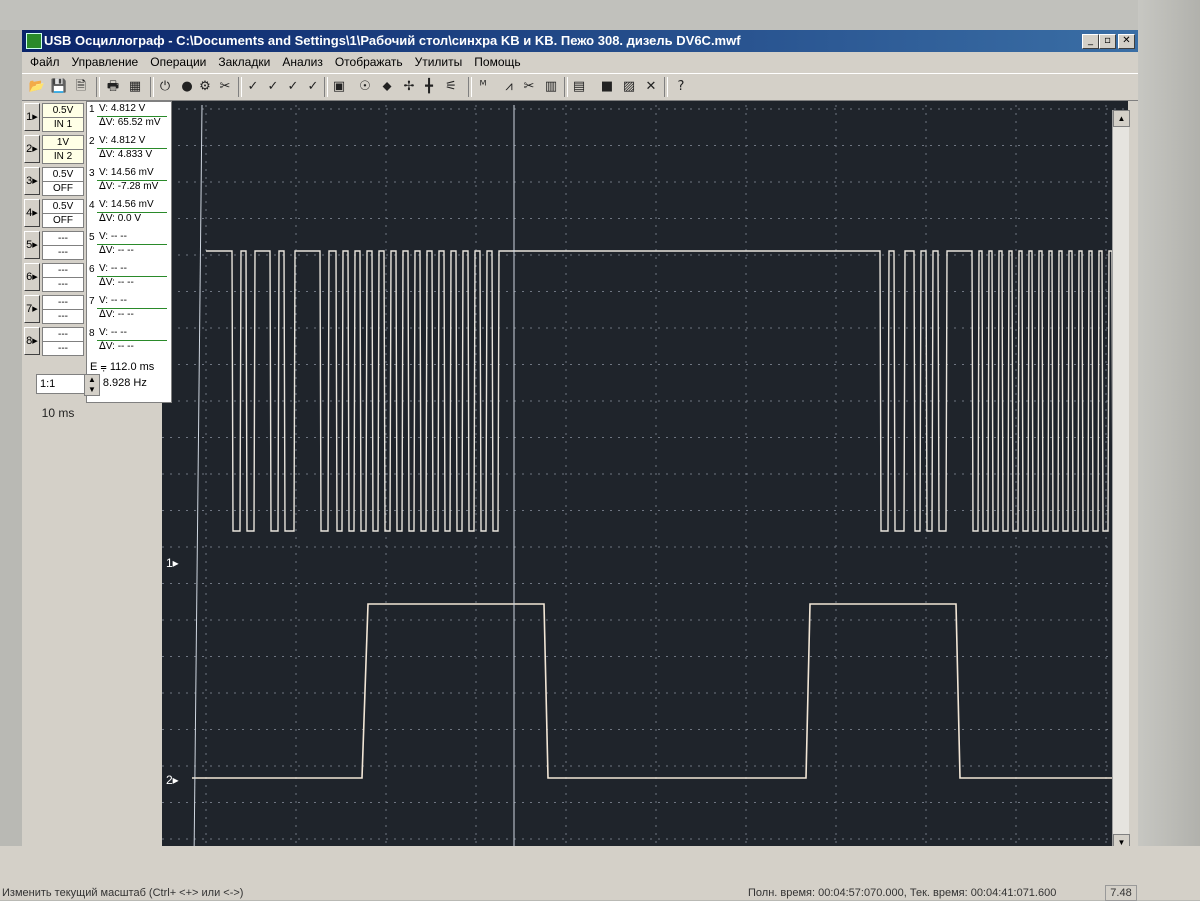  What do you see at coordinates (81, 87) in the screenshot?
I see `save-as-icon: 🗎` at bounding box center [81, 87].